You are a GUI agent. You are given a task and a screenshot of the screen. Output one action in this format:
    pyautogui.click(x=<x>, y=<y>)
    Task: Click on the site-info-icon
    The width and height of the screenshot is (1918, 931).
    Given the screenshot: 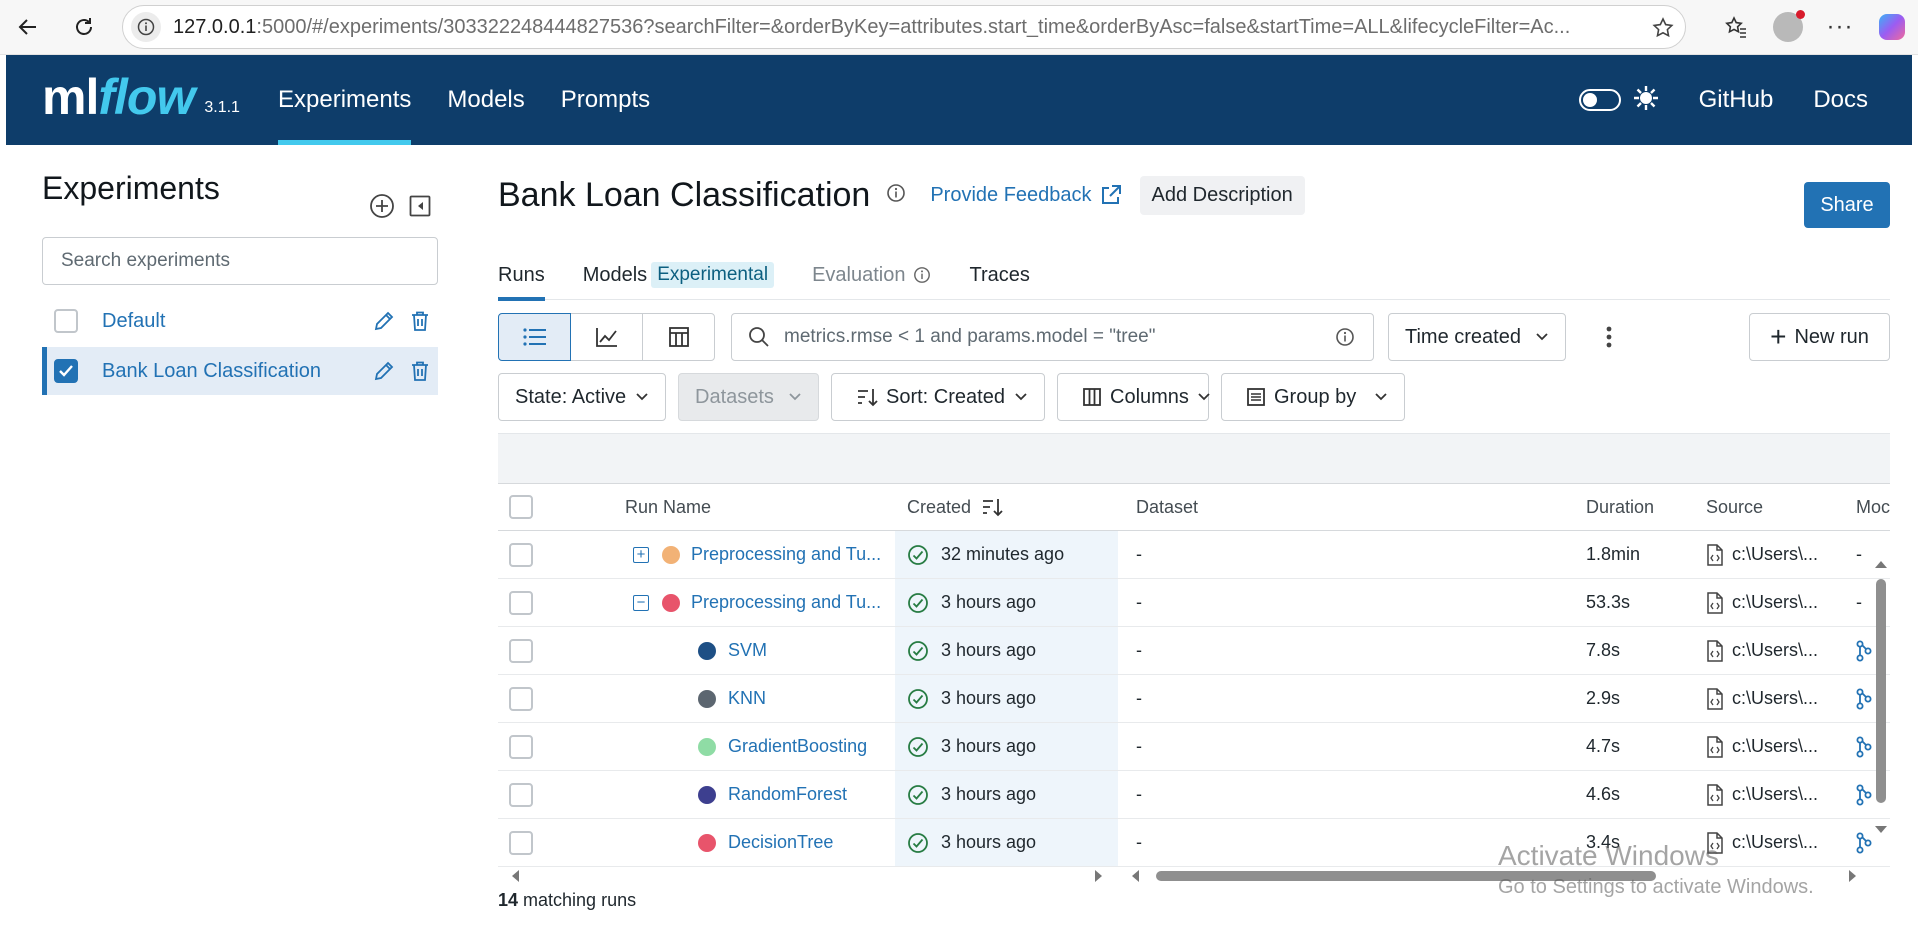 What is the action you would take?
    pyautogui.click(x=146, y=27)
    